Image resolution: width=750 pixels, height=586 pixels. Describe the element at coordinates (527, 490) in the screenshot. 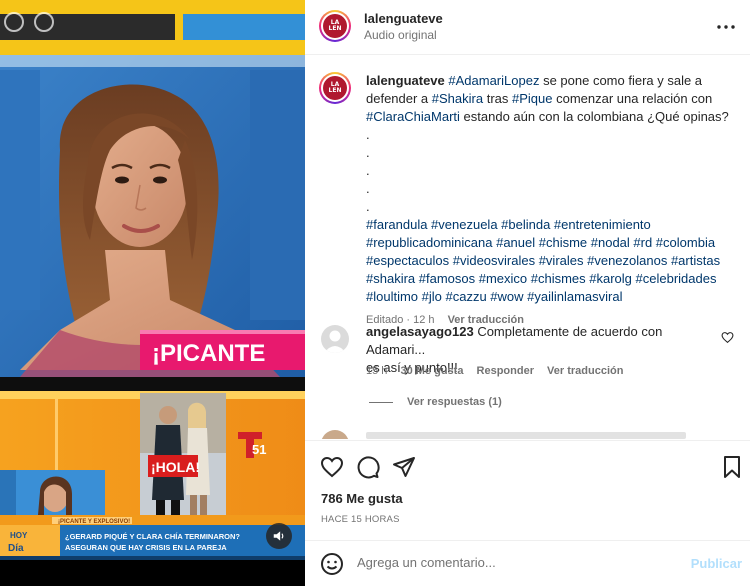

I see `post-actions: 786 Me gusta HACE 15 HORAS` at that location.